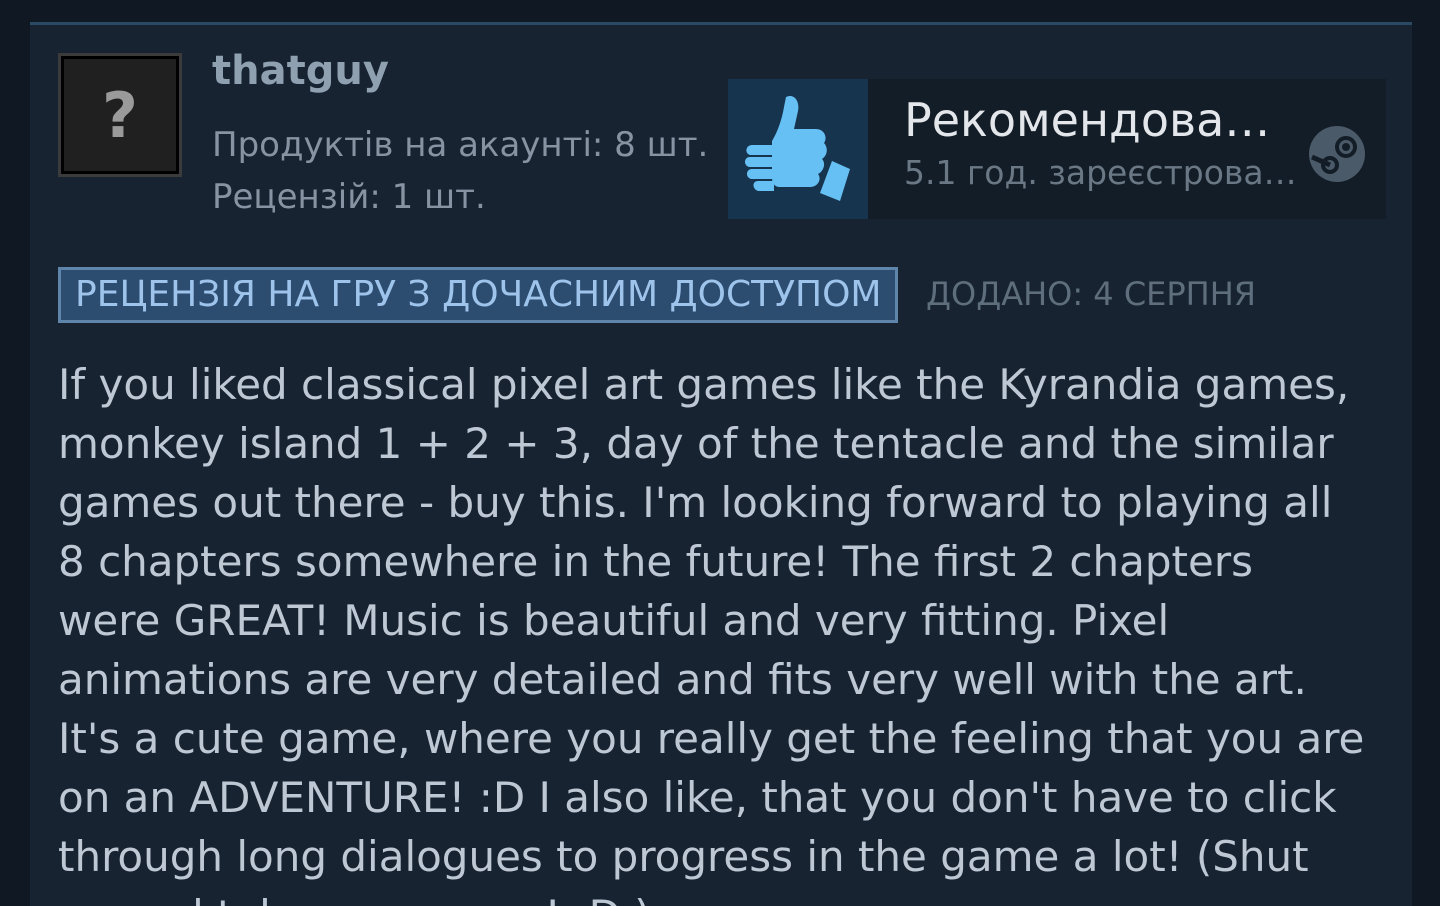  What do you see at coordinates (349, 197) in the screenshot?
I see `reviews-count: Рецензій: 1 шт.` at bounding box center [349, 197].